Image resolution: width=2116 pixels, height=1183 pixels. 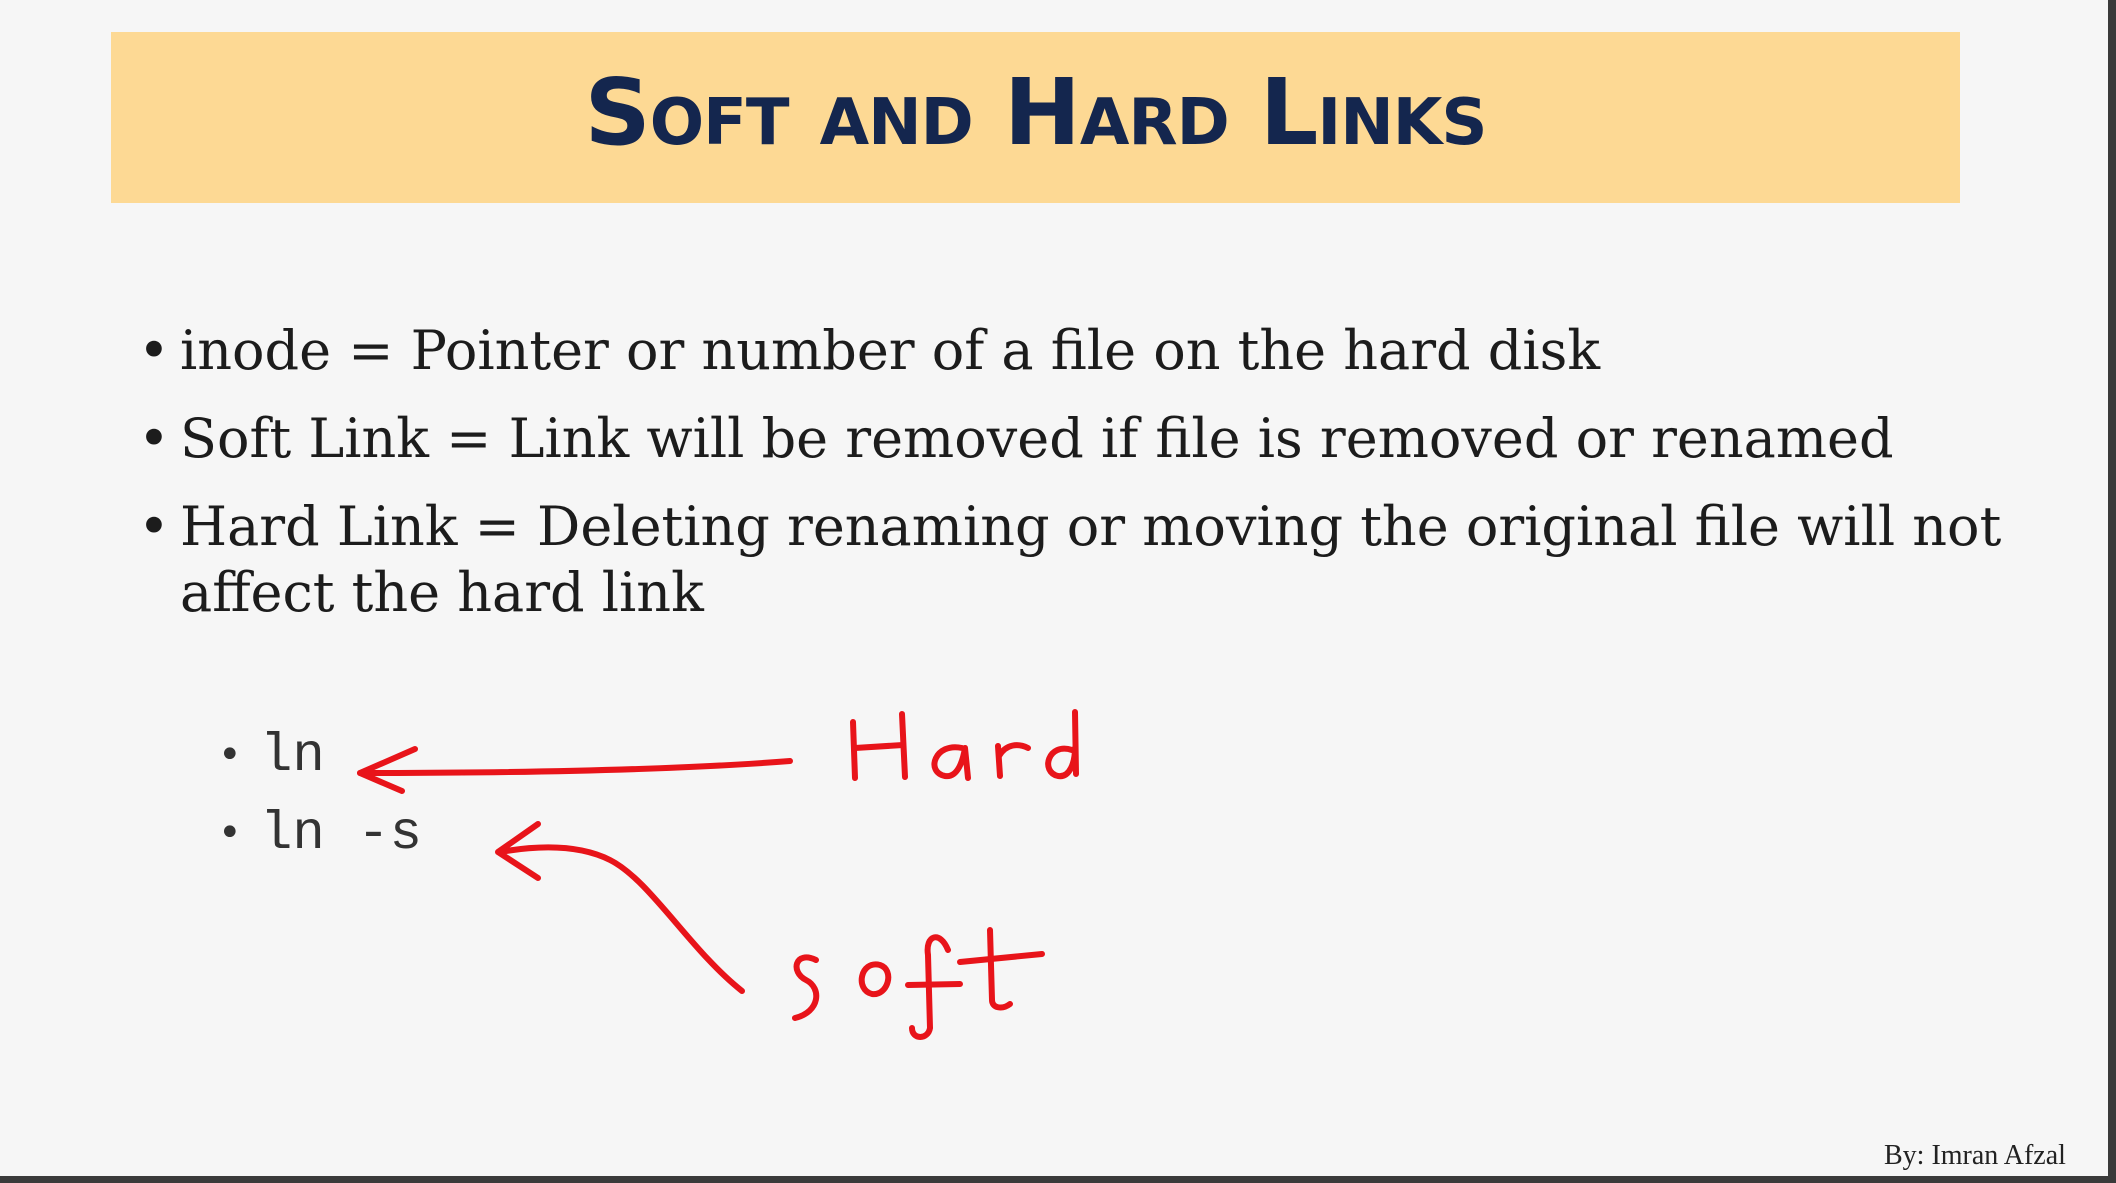 I want to click on hard-handwriting, so click(x=964, y=745).